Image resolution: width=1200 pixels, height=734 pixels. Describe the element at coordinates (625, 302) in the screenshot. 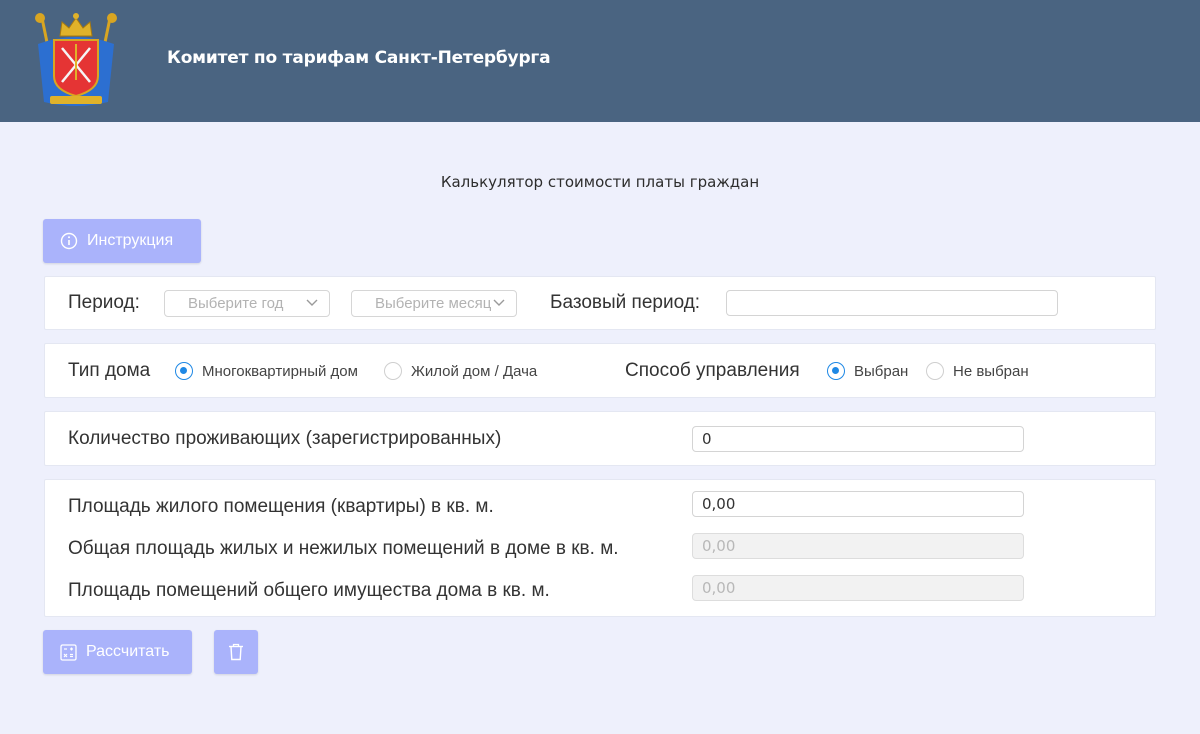

I see `base-period-label: Базовый период:` at that location.